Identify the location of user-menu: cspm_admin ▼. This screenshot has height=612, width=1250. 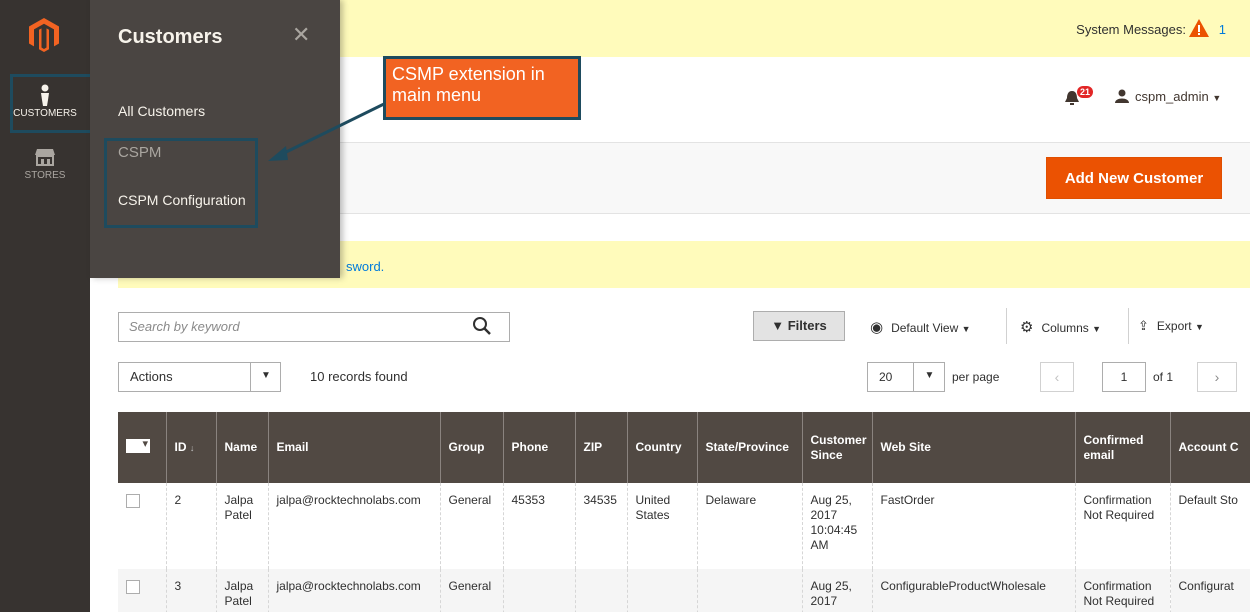
(1168, 96).